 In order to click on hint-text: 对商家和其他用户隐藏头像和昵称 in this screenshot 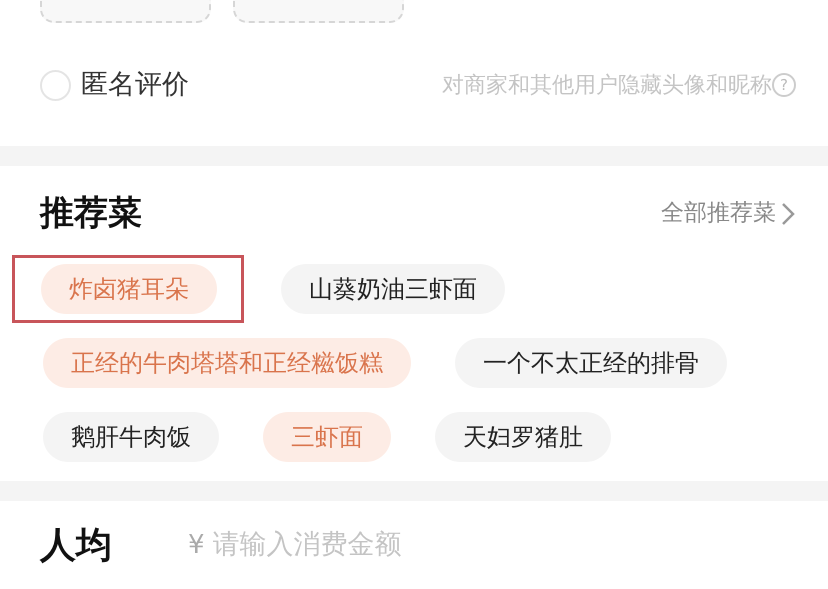, I will do `click(607, 86)`.